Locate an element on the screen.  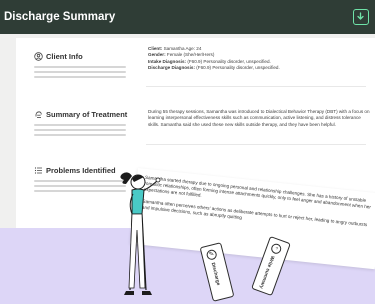
section-label: Summary of Treatment is located at coordinates (87, 114).